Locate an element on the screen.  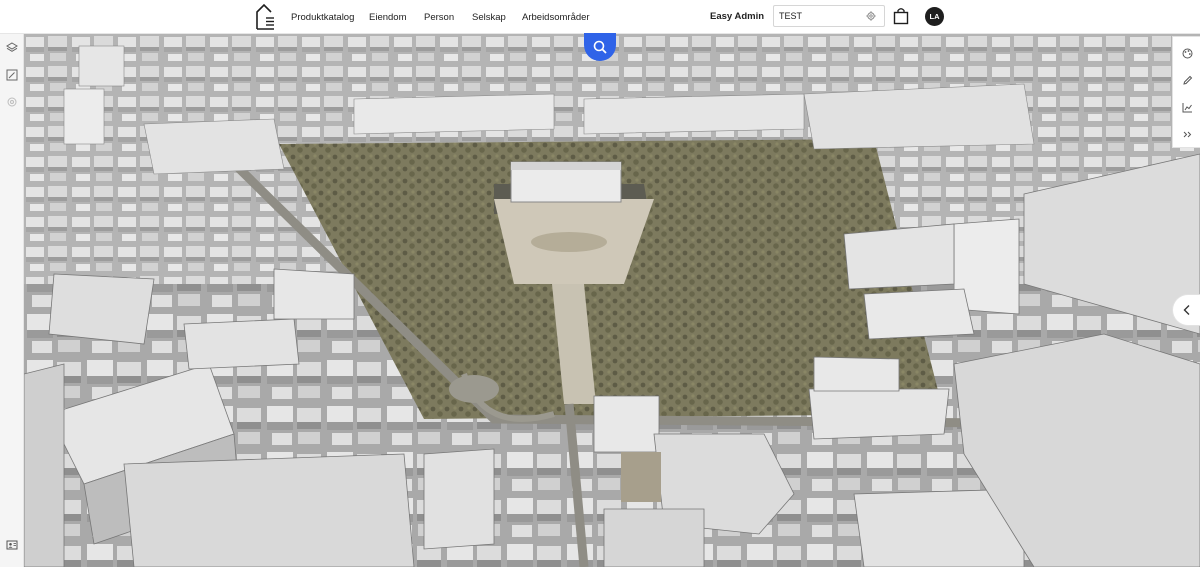
layers-icon is located at coordinates (11, 47).